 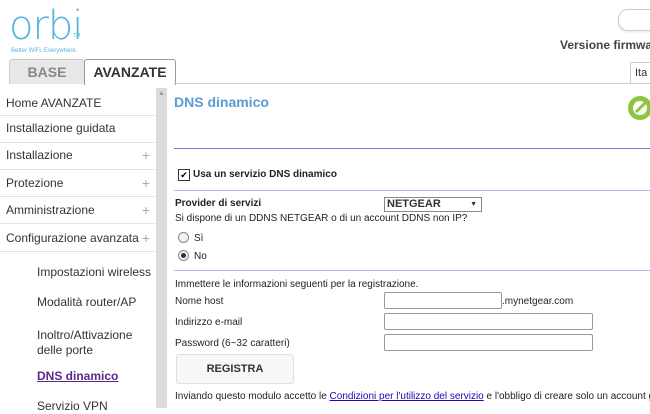 I want to click on password-label: Password (6~32 caratteri), so click(x=232, y=343).